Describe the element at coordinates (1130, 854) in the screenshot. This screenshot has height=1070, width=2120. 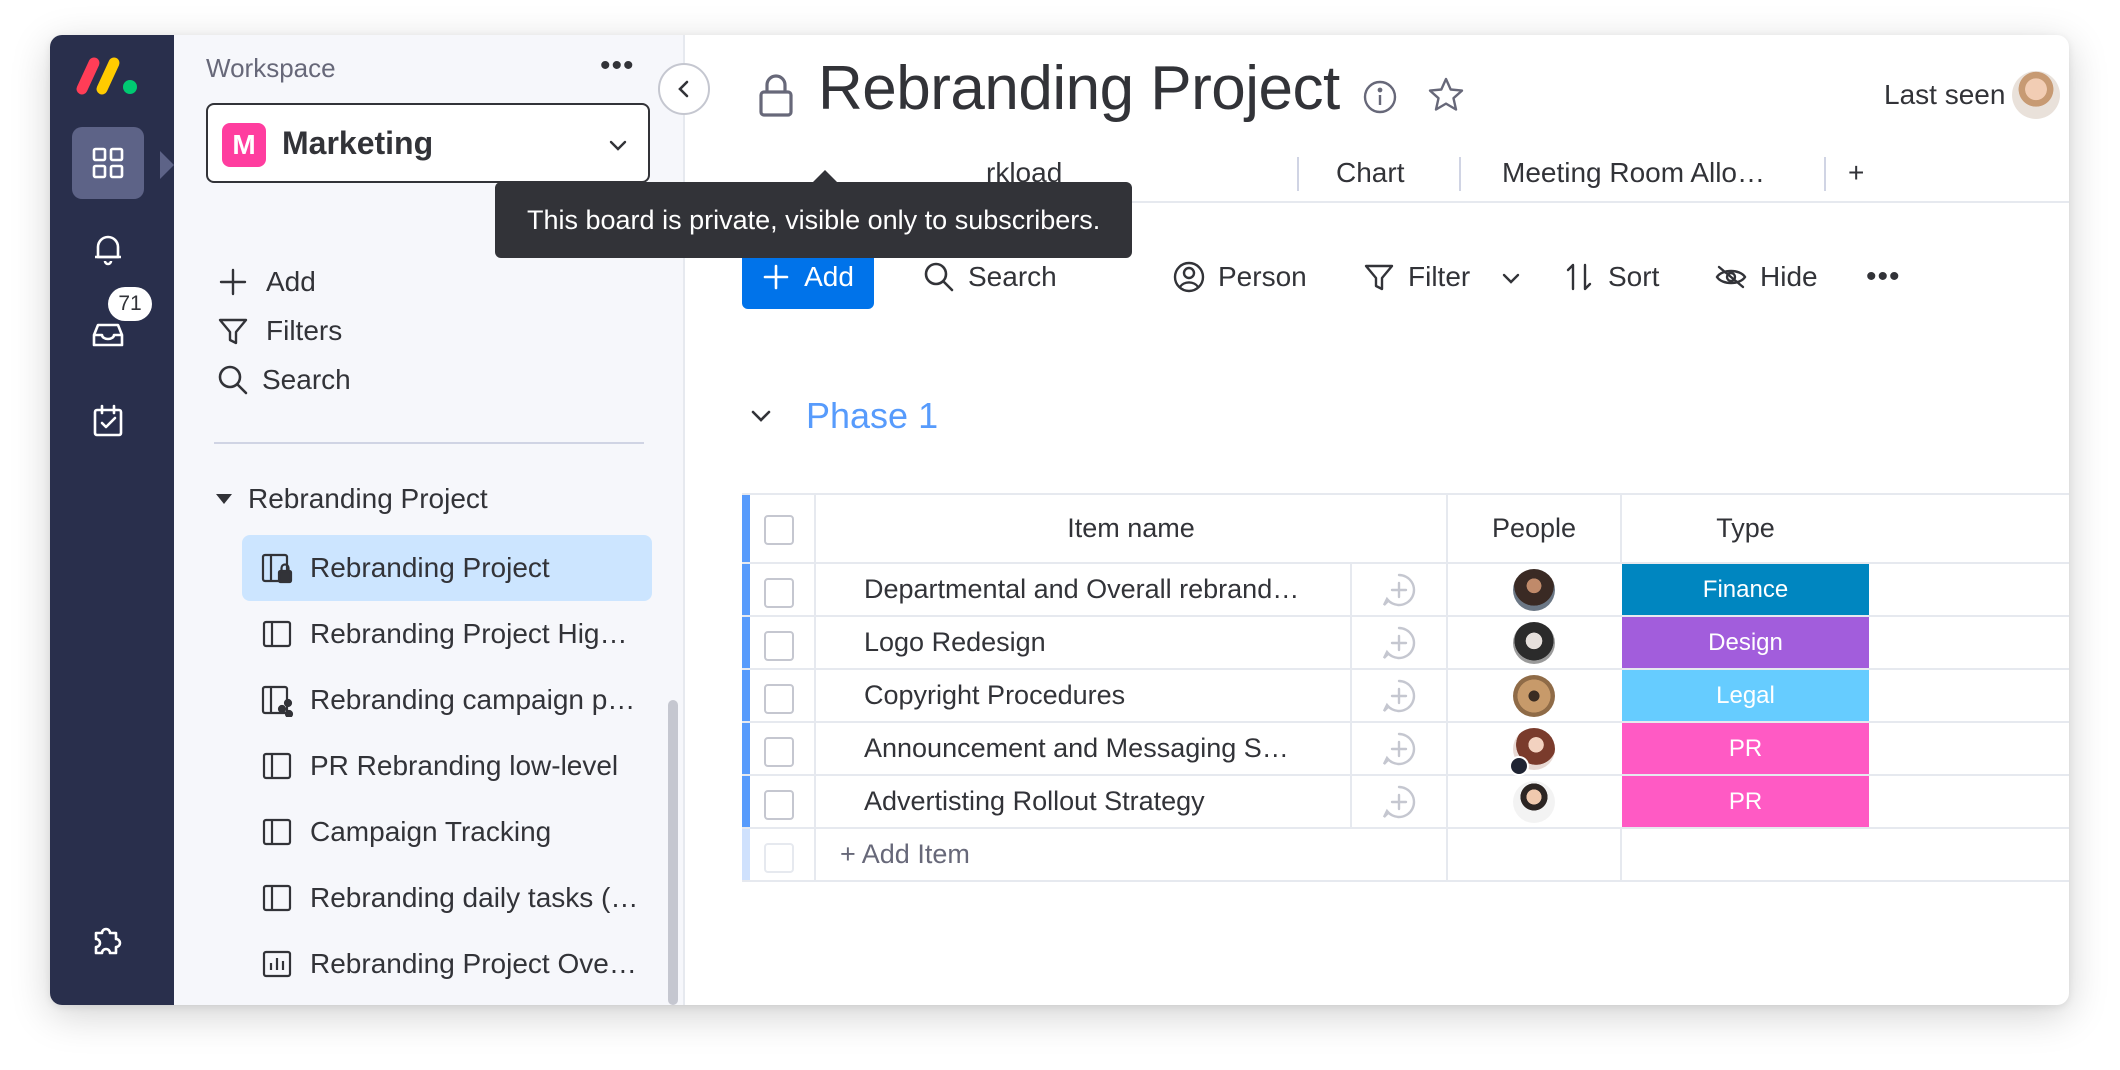
I see `add-item-input: + Add Item` at that location.